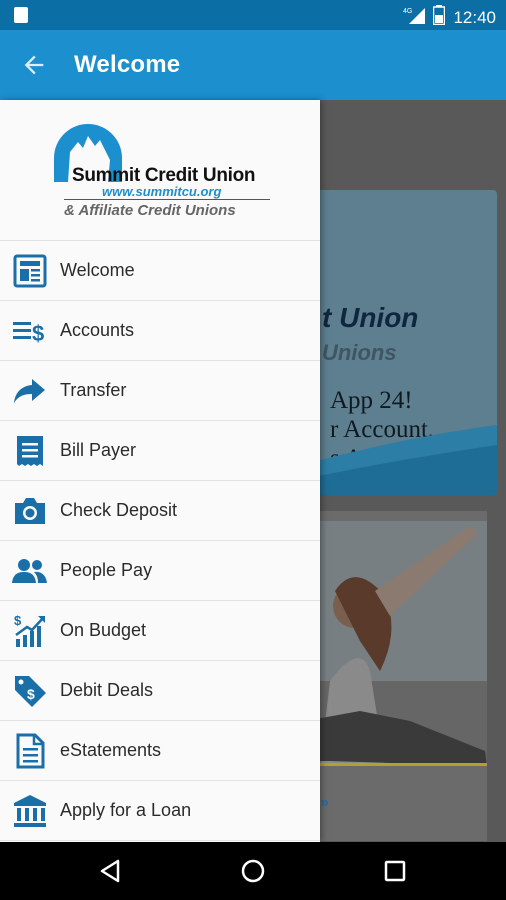 The height and width of the screenshot is (900, 506). What do you see at coordinates (398, 460) in the screenshot?
I see `wave-graphic` at bounding box center [398, 460].